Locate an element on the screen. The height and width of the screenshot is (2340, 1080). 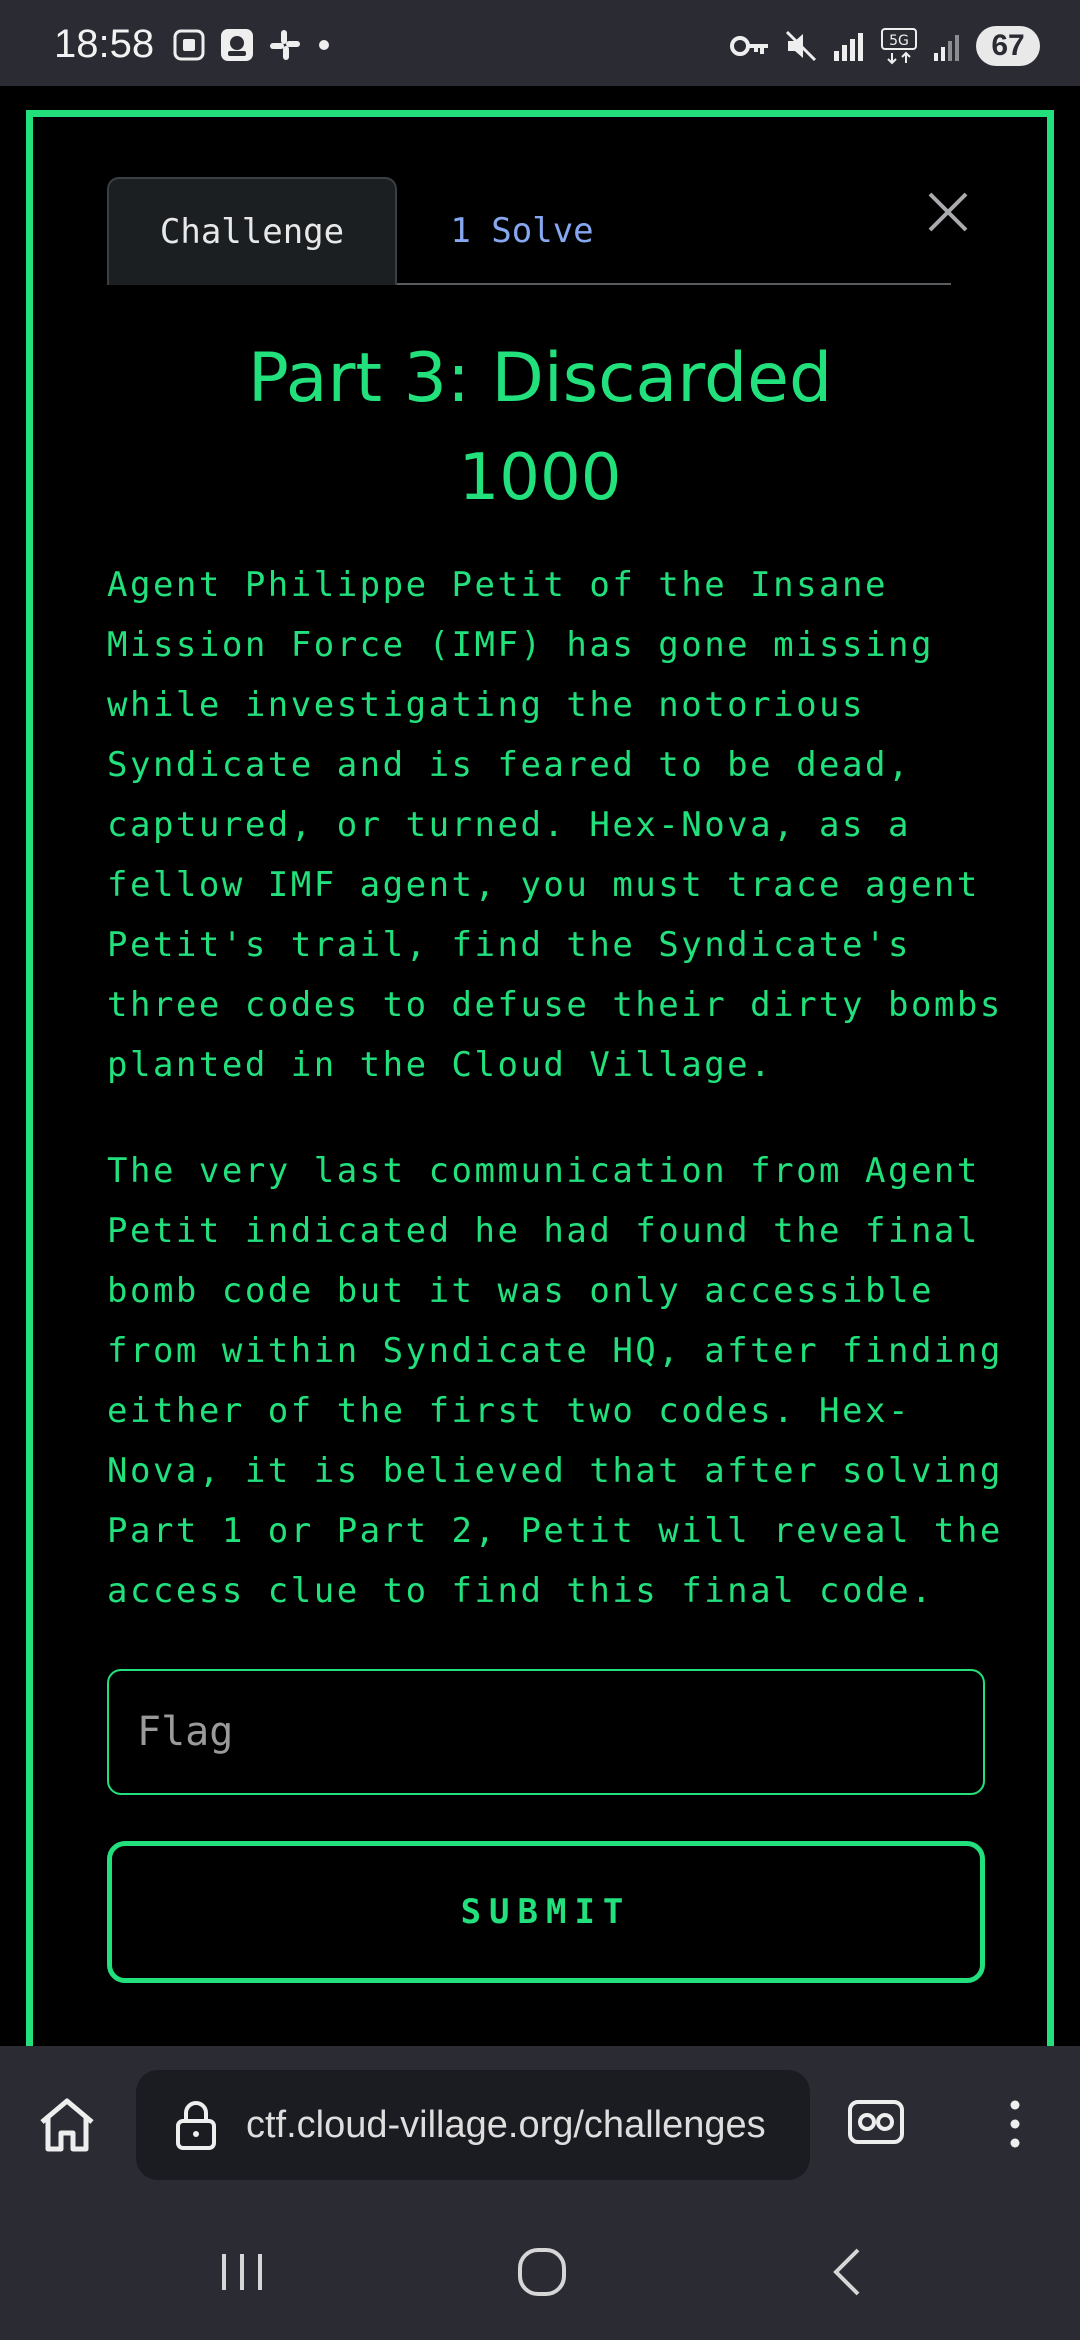
home-nav-button is located at coordinates (542, 2272).